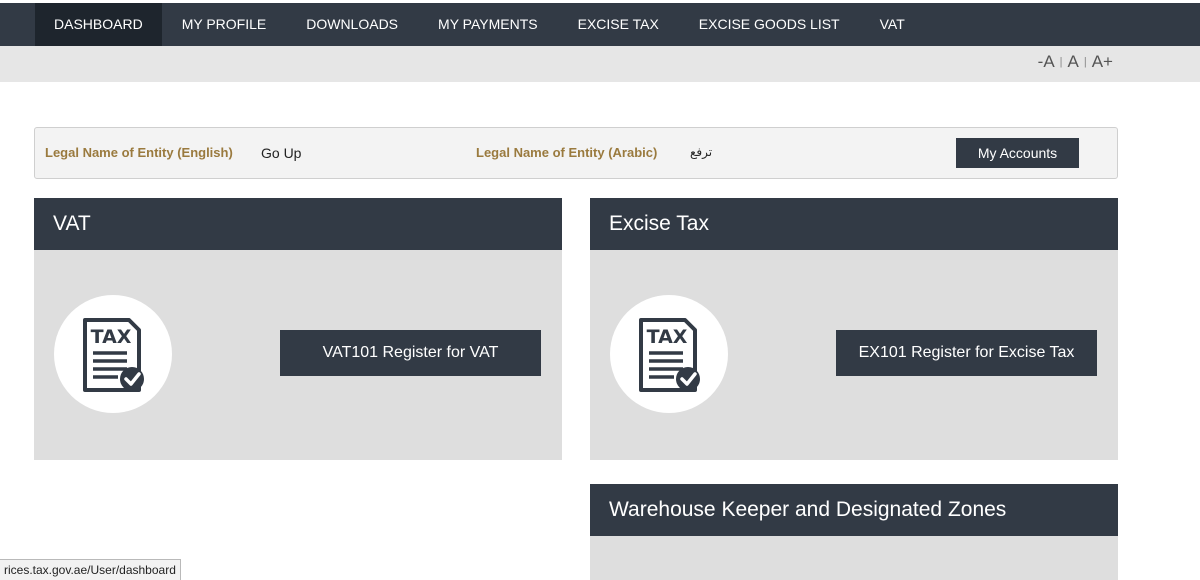 This screenshot has height=580, width=1200. What do you see at coordinates (1046, 62) in the screenshot?
I see `font-decrease-button: -A` at bounding box center [1046, 62].